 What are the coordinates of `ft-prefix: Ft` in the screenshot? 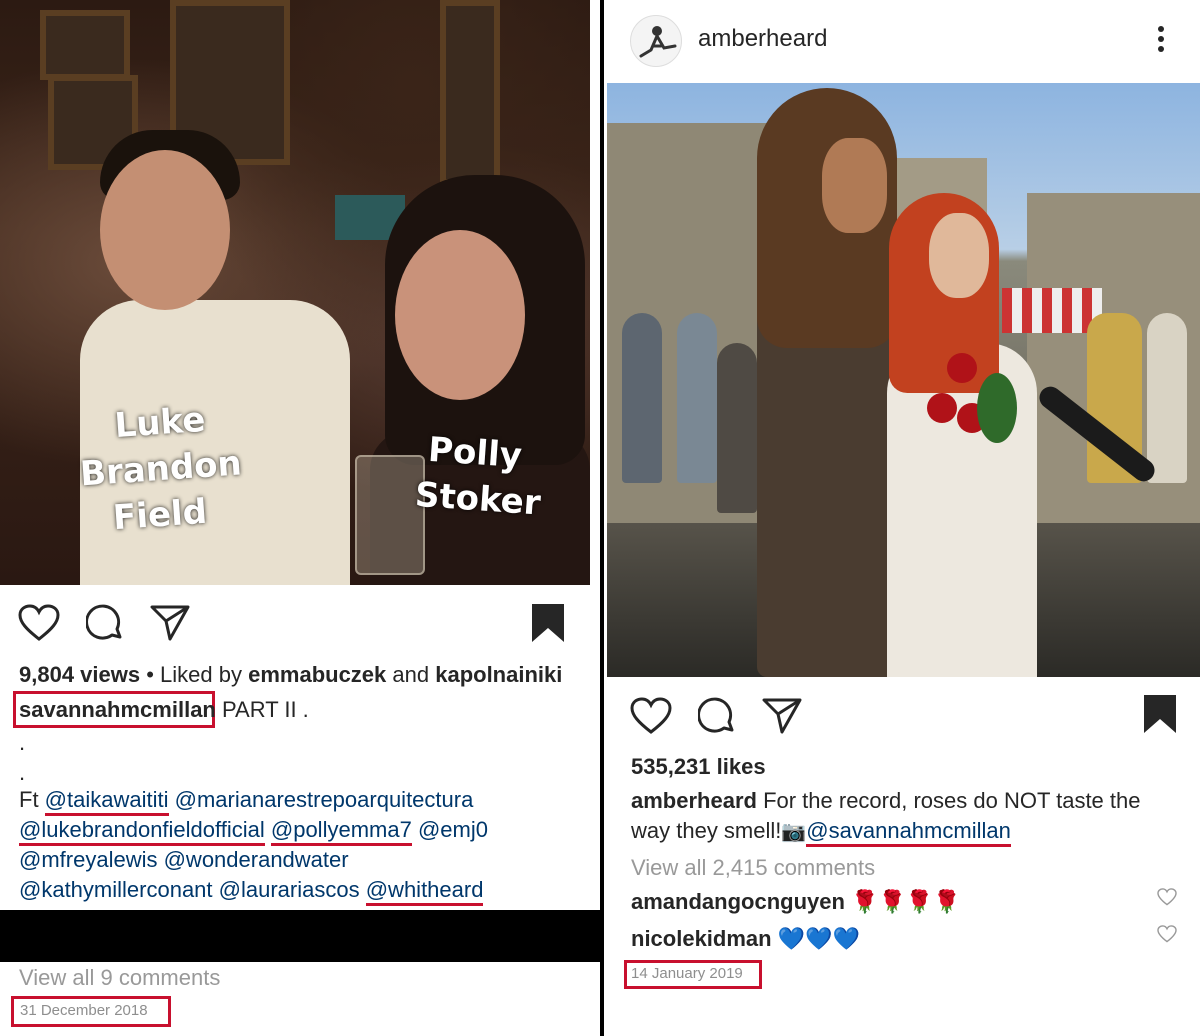 It's located at (32, 799).